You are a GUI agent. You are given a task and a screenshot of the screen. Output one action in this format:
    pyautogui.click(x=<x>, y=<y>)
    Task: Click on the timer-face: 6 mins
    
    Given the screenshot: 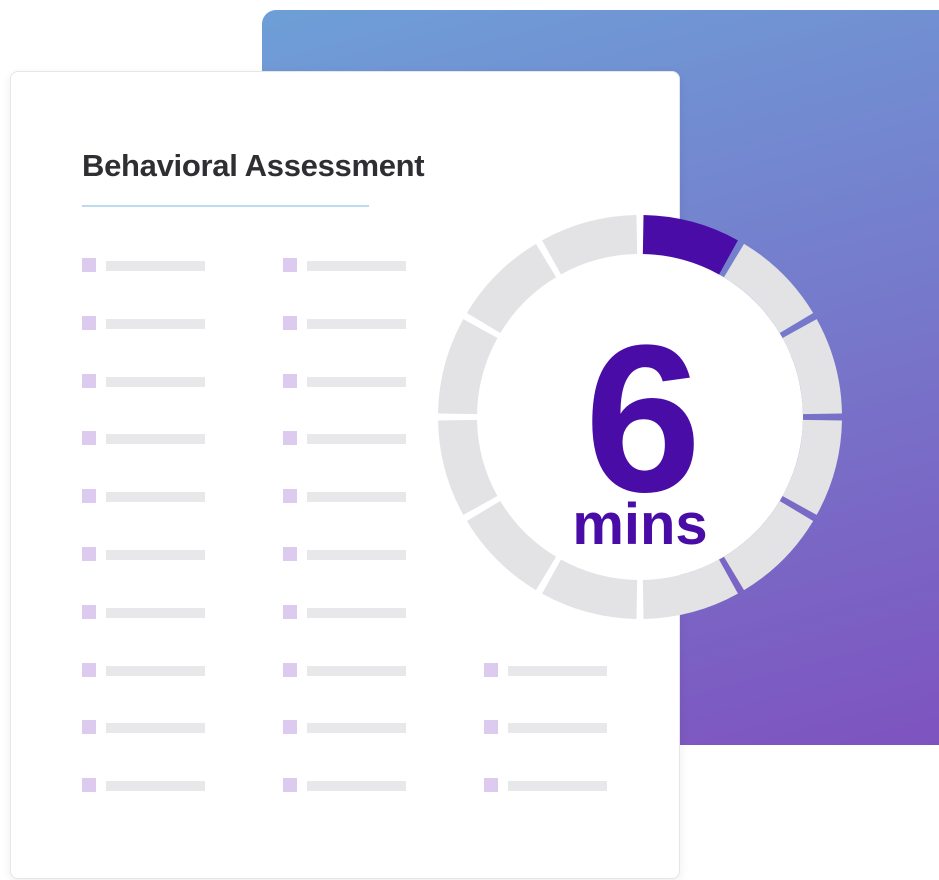 What is the action you would take?
    pyautogui.click(x=640, y=417)
    